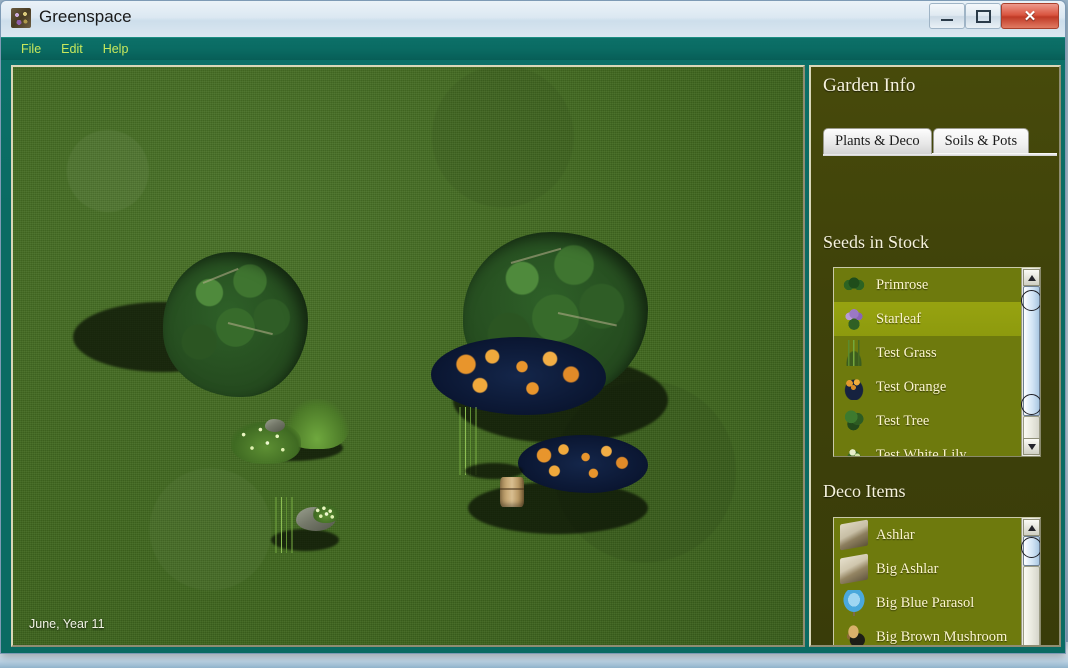  Describe the element at coordinates (947, 20) in the screenshot. I see `minimize-icon` at that location.